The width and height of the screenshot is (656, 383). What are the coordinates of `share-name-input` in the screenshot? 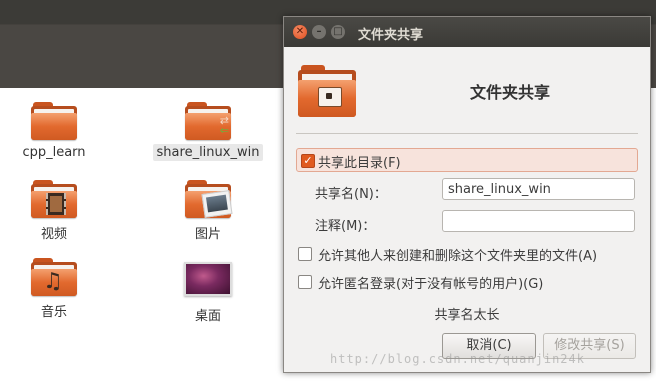 It's located at (538, 189).